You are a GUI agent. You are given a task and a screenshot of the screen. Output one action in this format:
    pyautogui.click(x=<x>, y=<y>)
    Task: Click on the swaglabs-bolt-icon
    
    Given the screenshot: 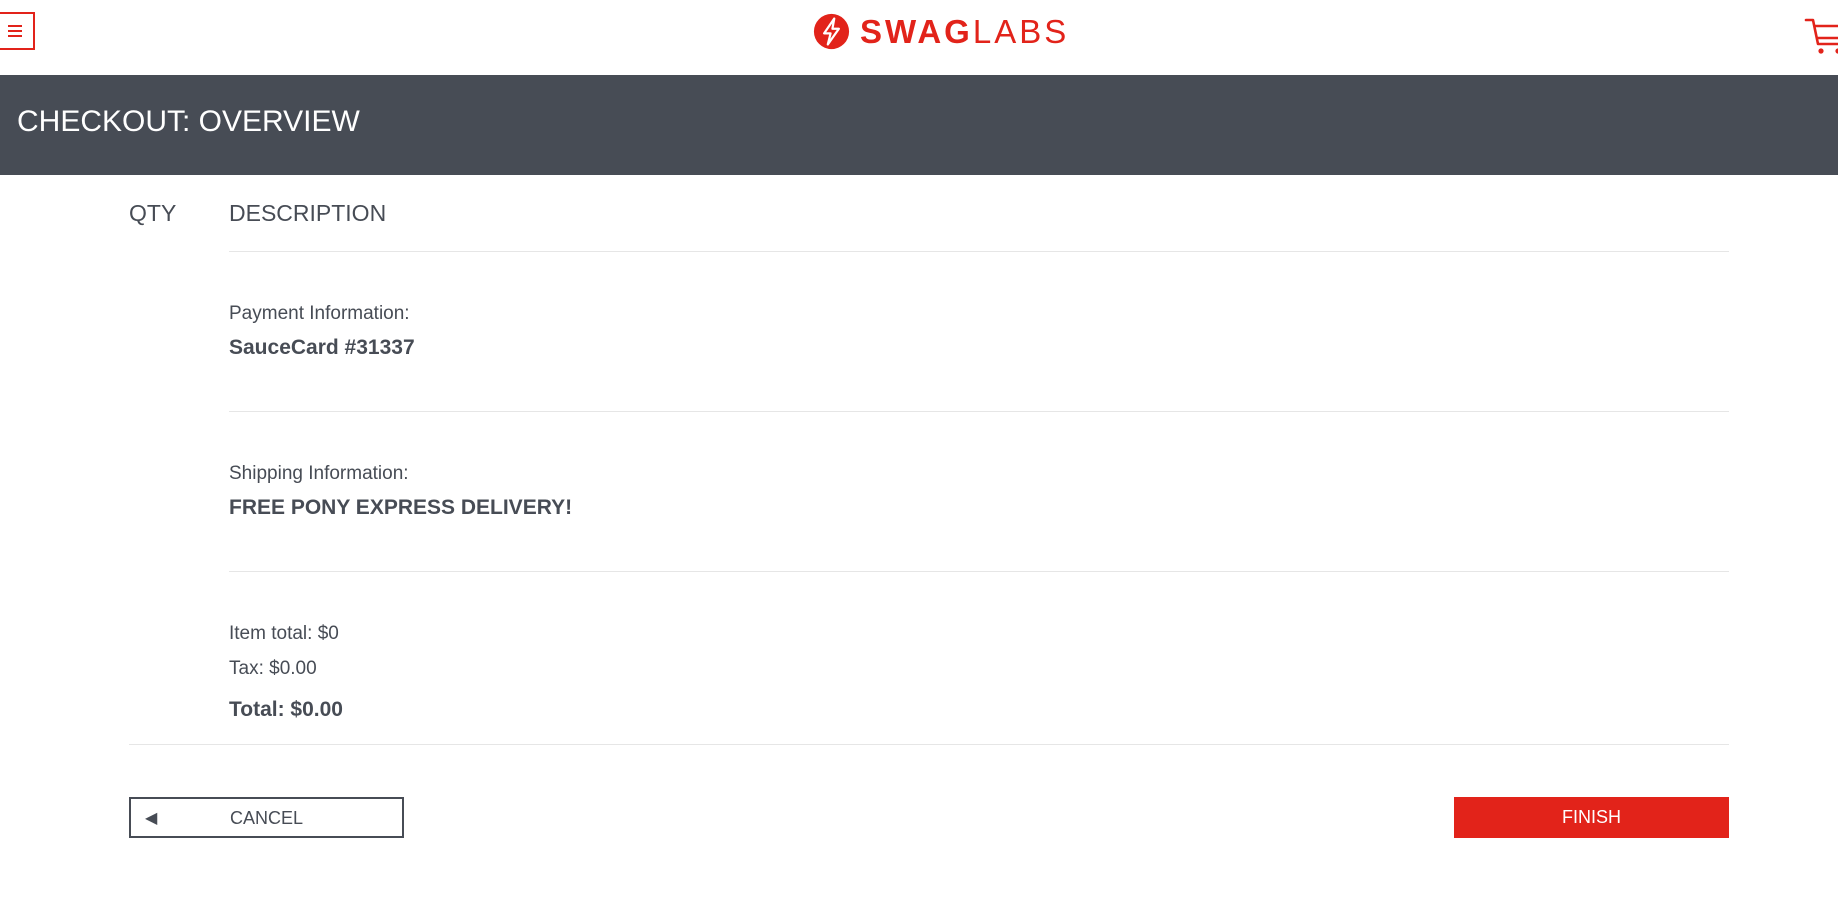 What is the action you would take?
    pyautogui.click(x=831, y=31)
    